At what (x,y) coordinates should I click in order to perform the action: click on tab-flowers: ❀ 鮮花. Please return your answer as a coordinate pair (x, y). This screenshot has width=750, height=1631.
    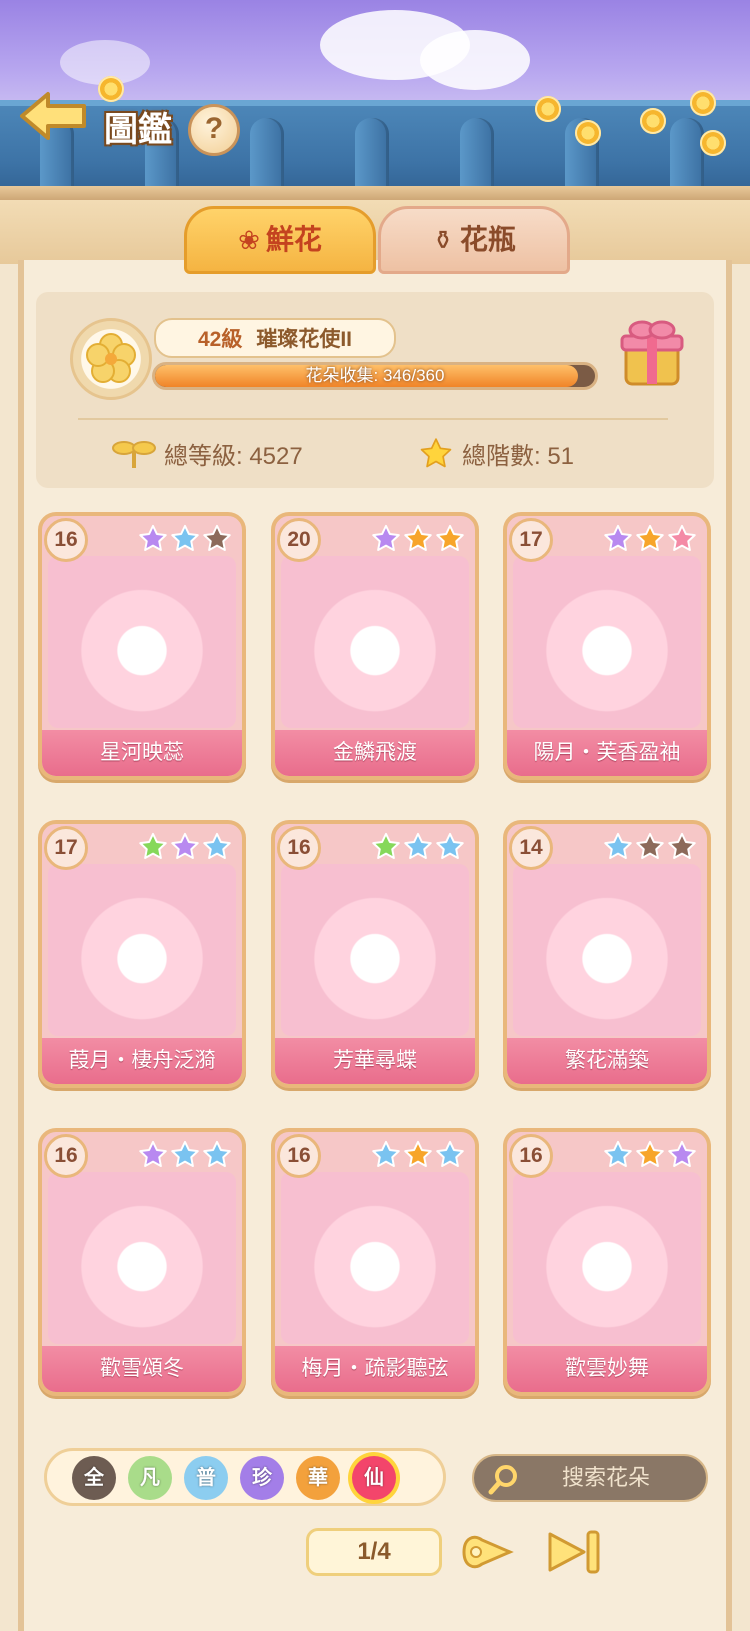
    Looking at the image, I should click on (280, 240).